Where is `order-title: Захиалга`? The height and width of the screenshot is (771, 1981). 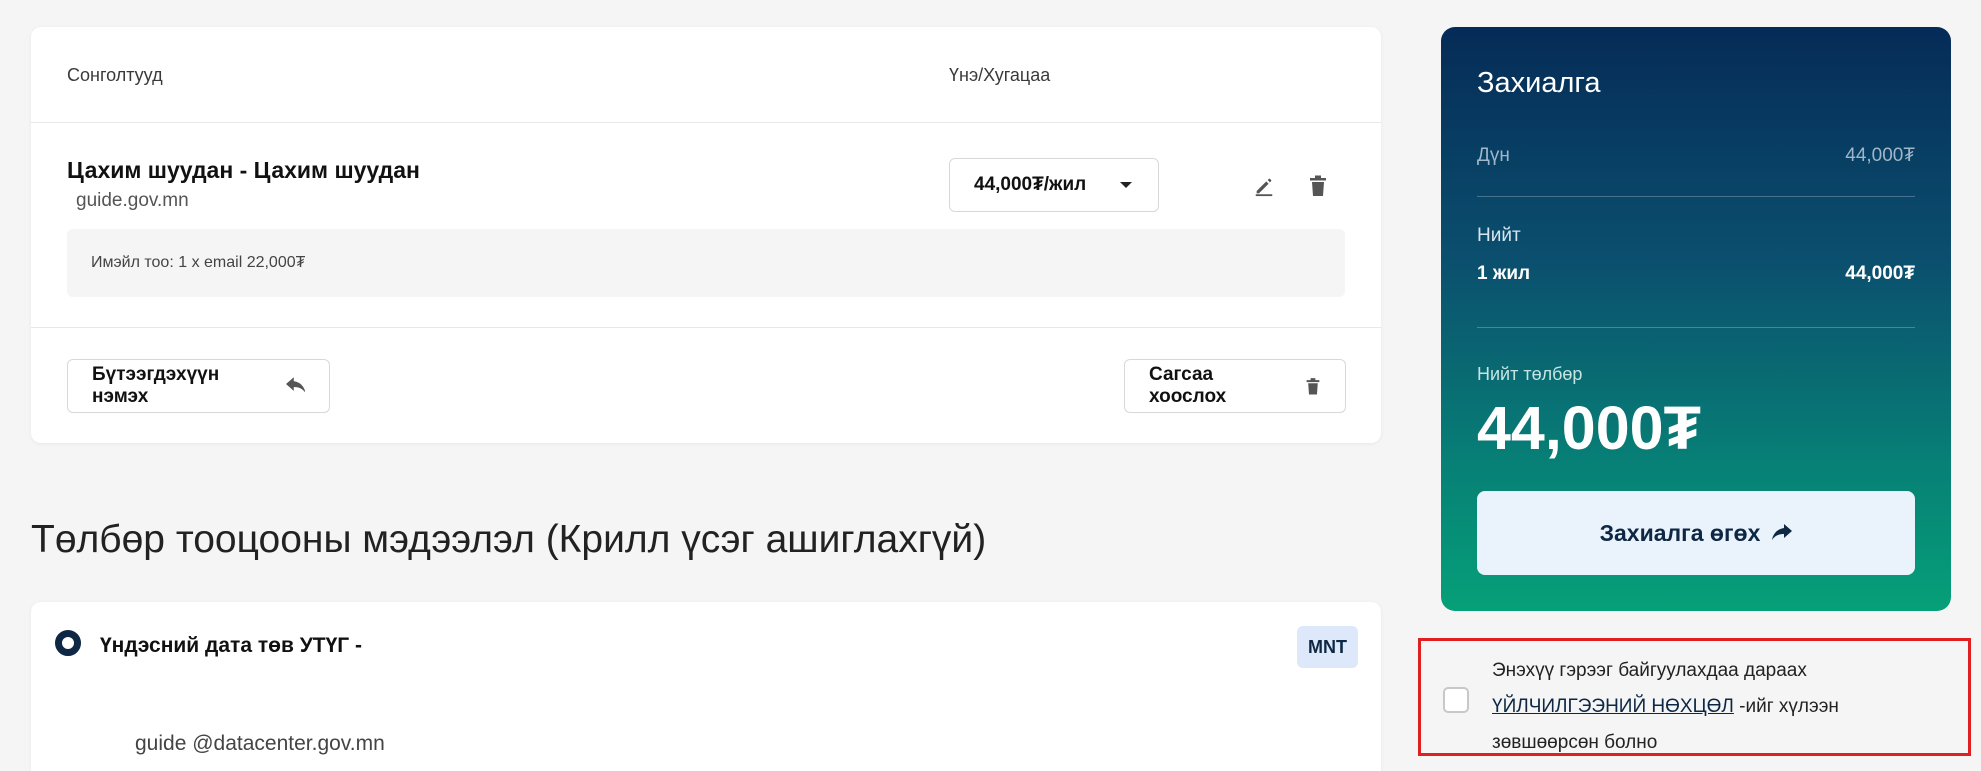
order-title: Захиалга is located at coordinates (1539, 83).